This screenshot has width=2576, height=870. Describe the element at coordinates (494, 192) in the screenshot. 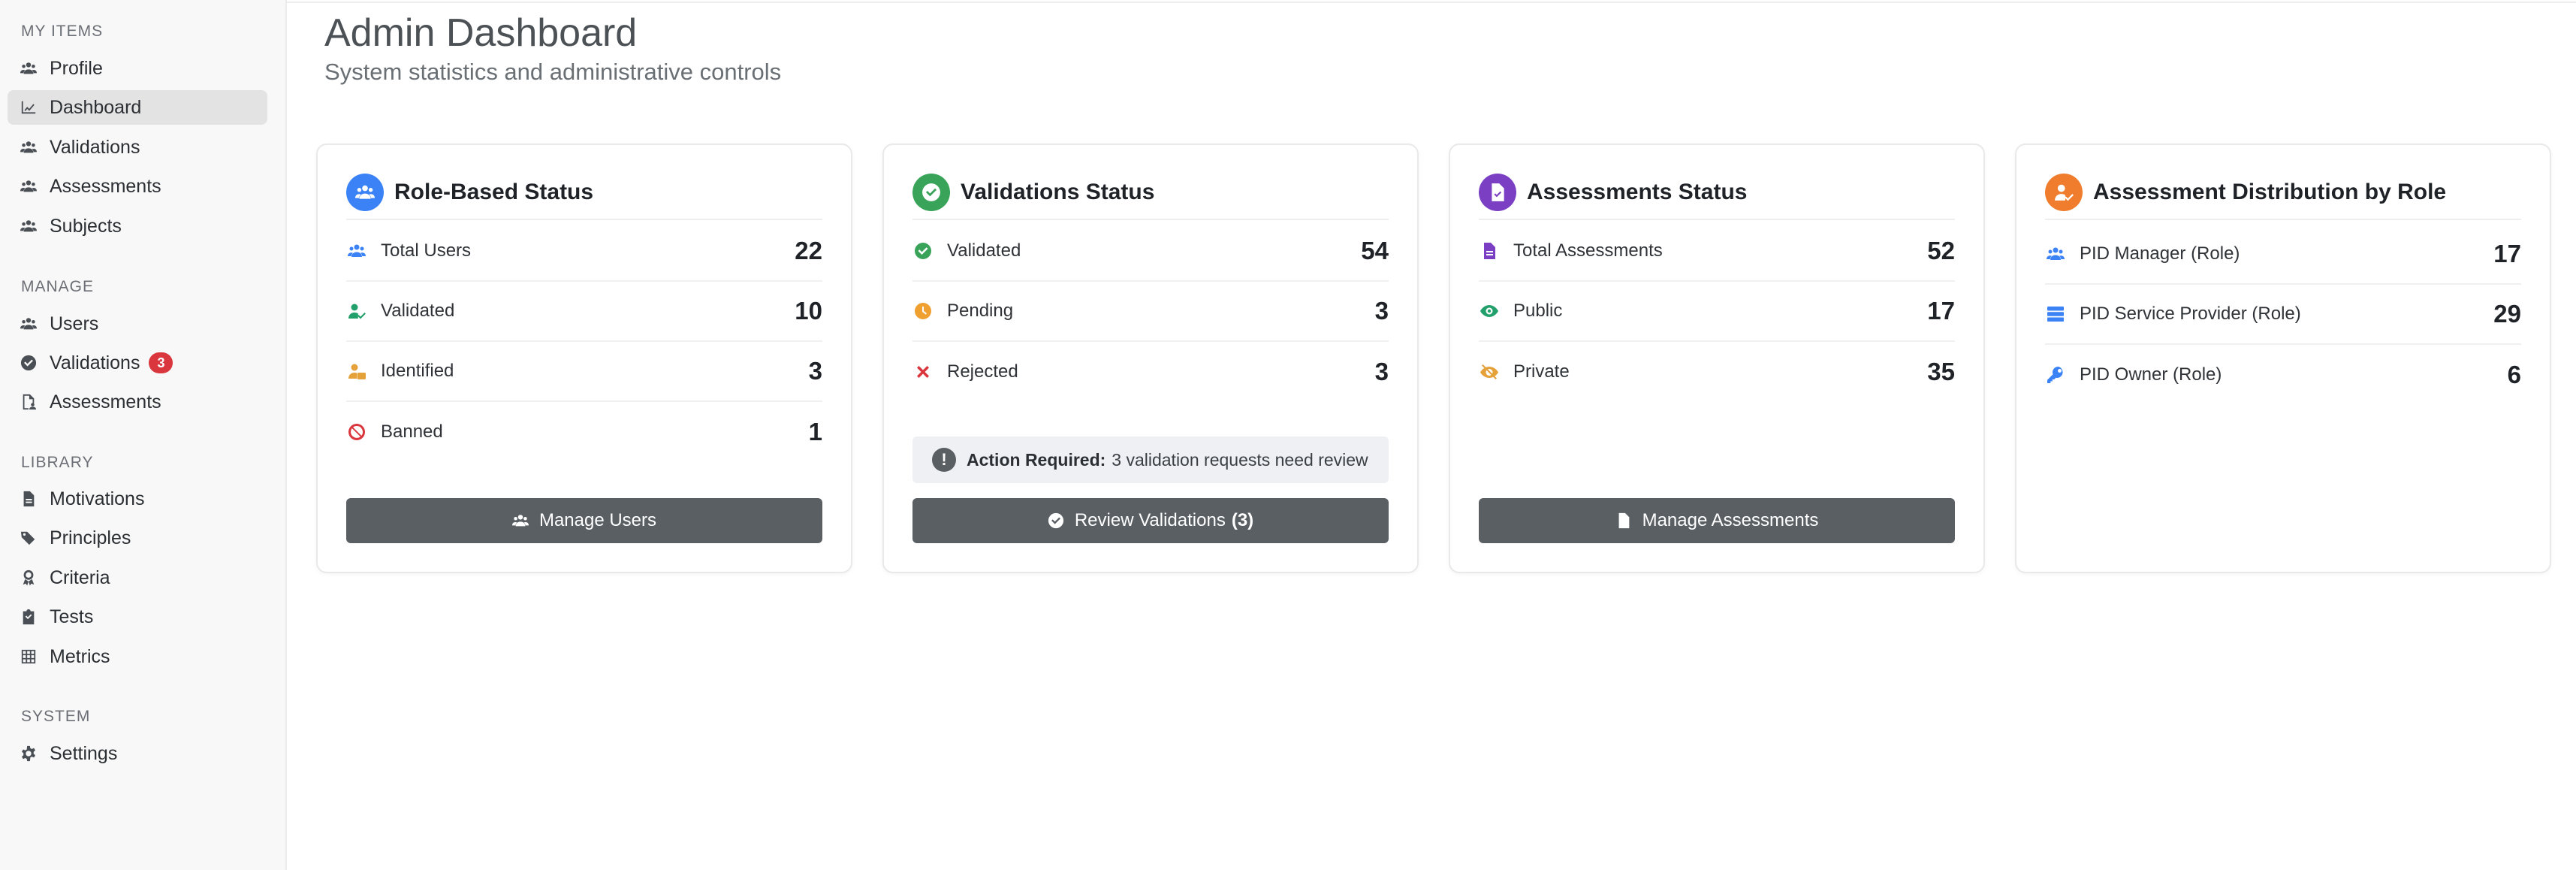

I see `card-title: Role-Based Status` at that location.